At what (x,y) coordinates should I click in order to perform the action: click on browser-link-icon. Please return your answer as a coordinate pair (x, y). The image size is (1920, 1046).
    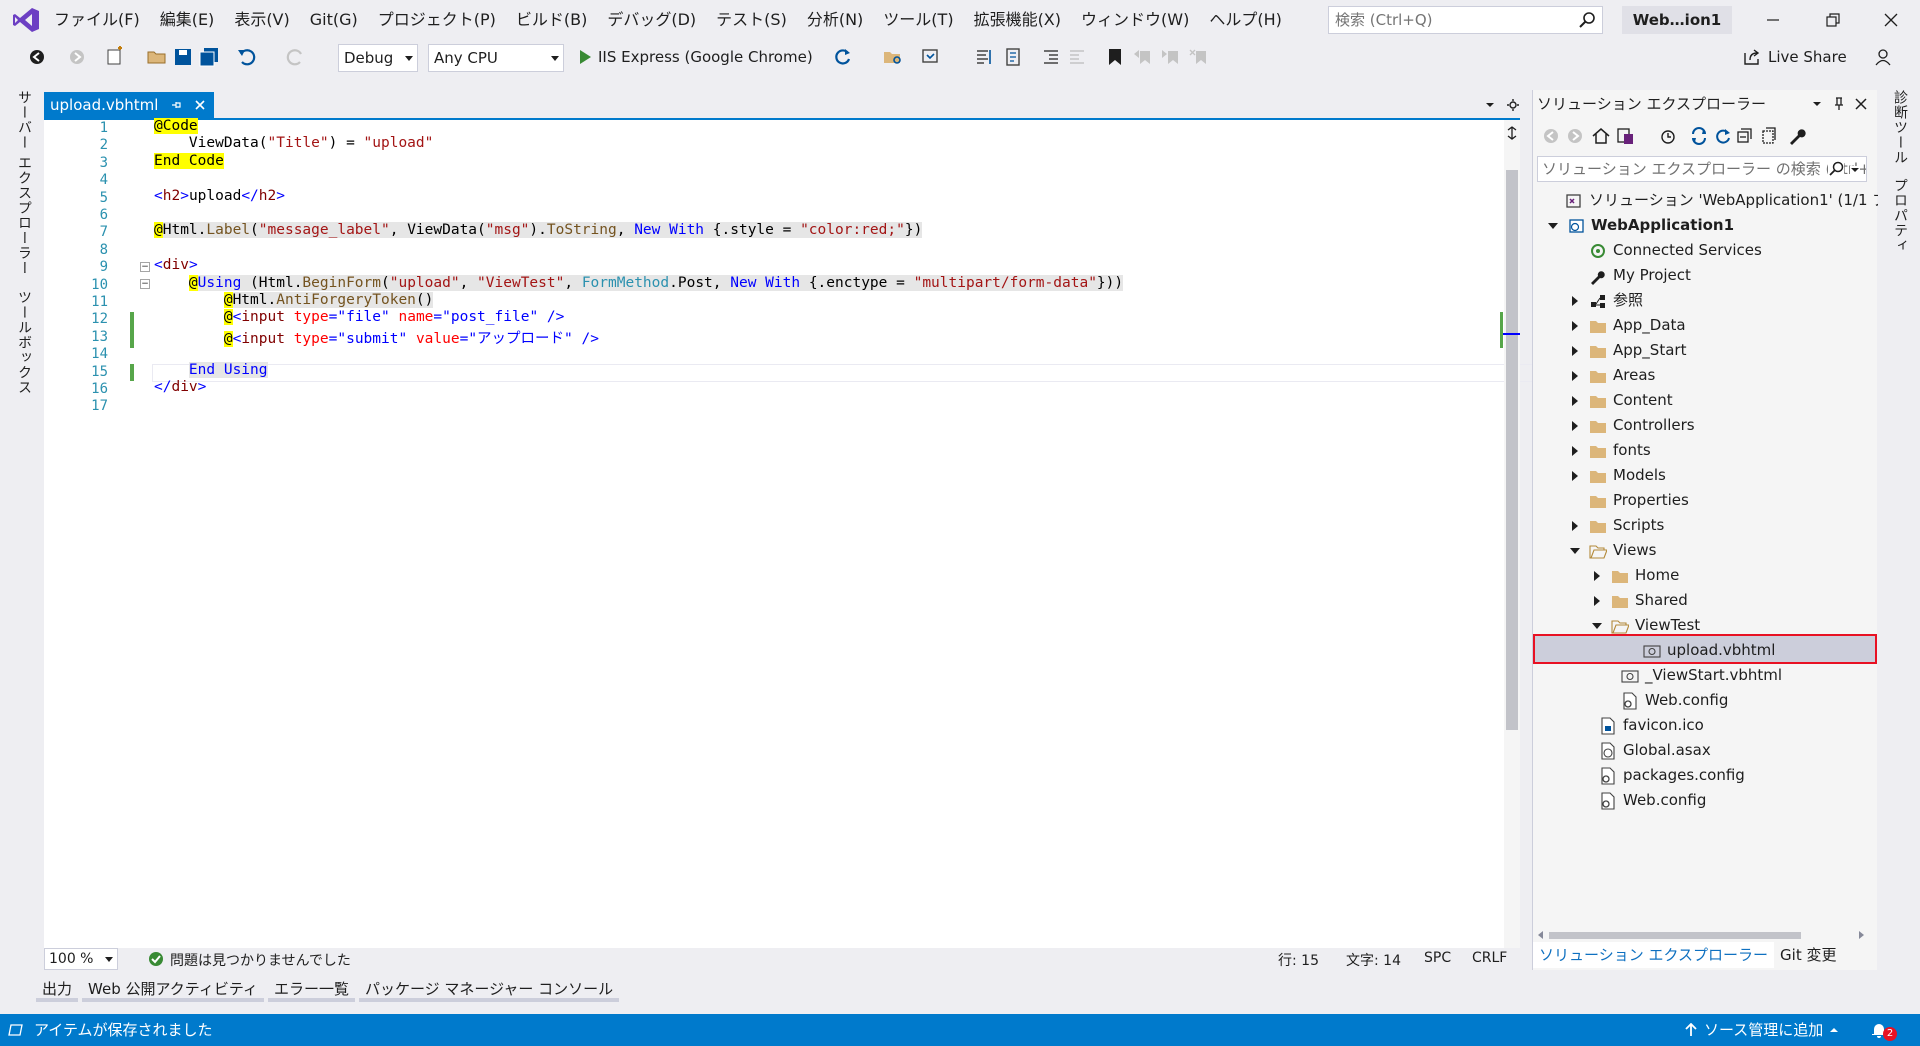
    Looking at the image, I should click on (931, 57).